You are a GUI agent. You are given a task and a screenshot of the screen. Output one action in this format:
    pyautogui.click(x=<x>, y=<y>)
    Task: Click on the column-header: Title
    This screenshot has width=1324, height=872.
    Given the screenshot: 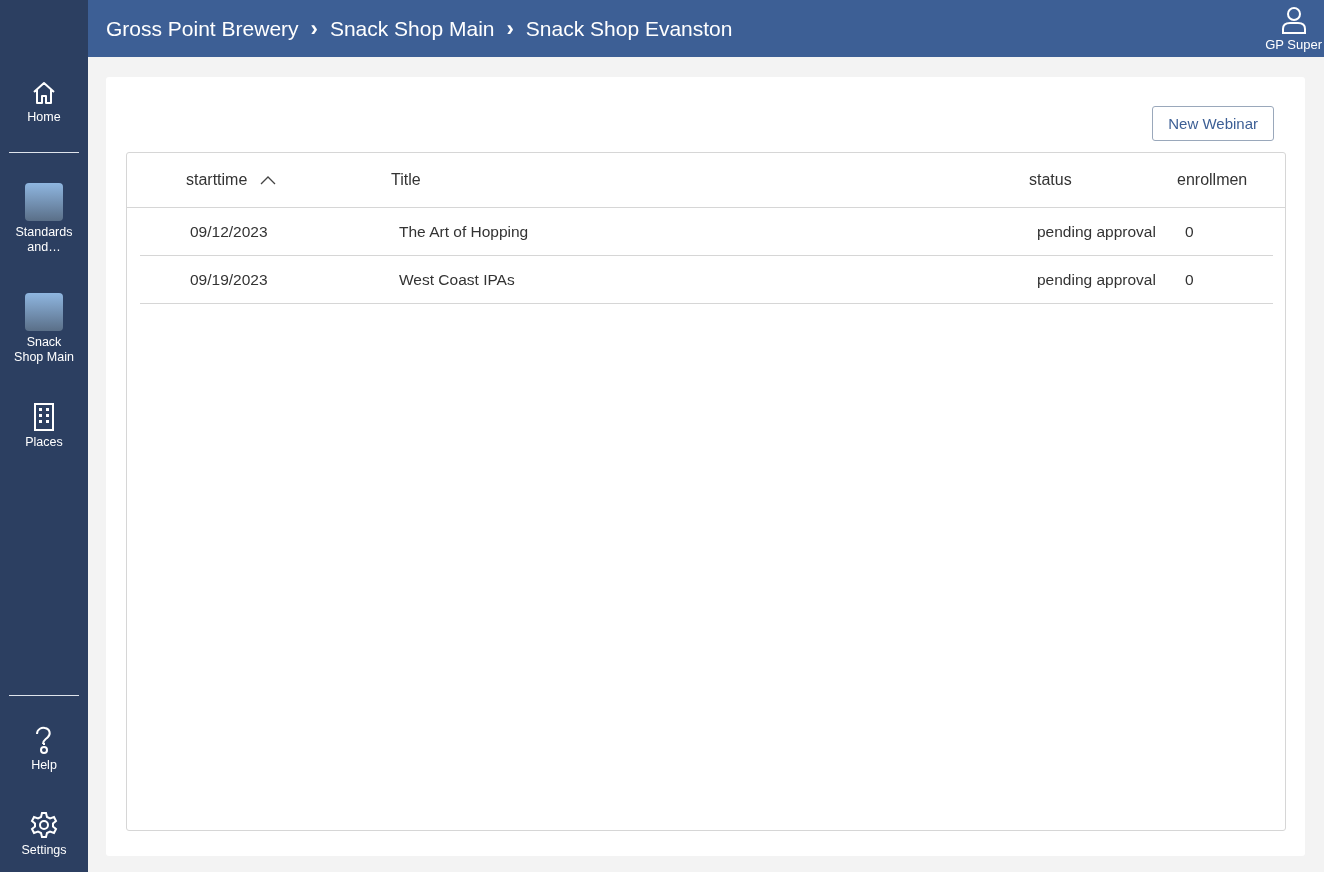 What is the action you would take?
    pyautogui.click(x=406, y=180)
    